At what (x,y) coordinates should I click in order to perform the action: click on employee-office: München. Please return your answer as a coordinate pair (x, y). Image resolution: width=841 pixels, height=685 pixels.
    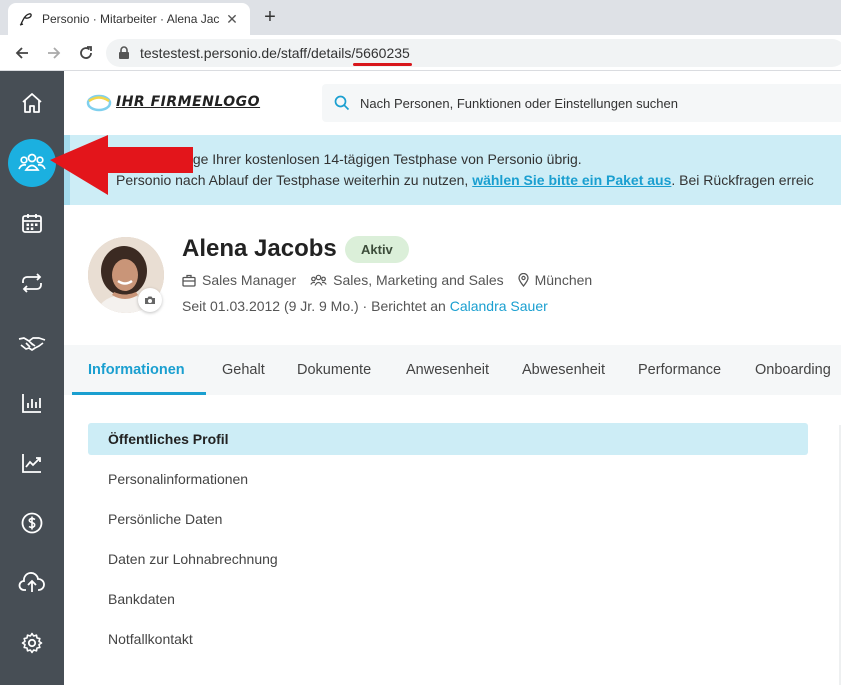
    Looking at the image, I should click on (563, 280).